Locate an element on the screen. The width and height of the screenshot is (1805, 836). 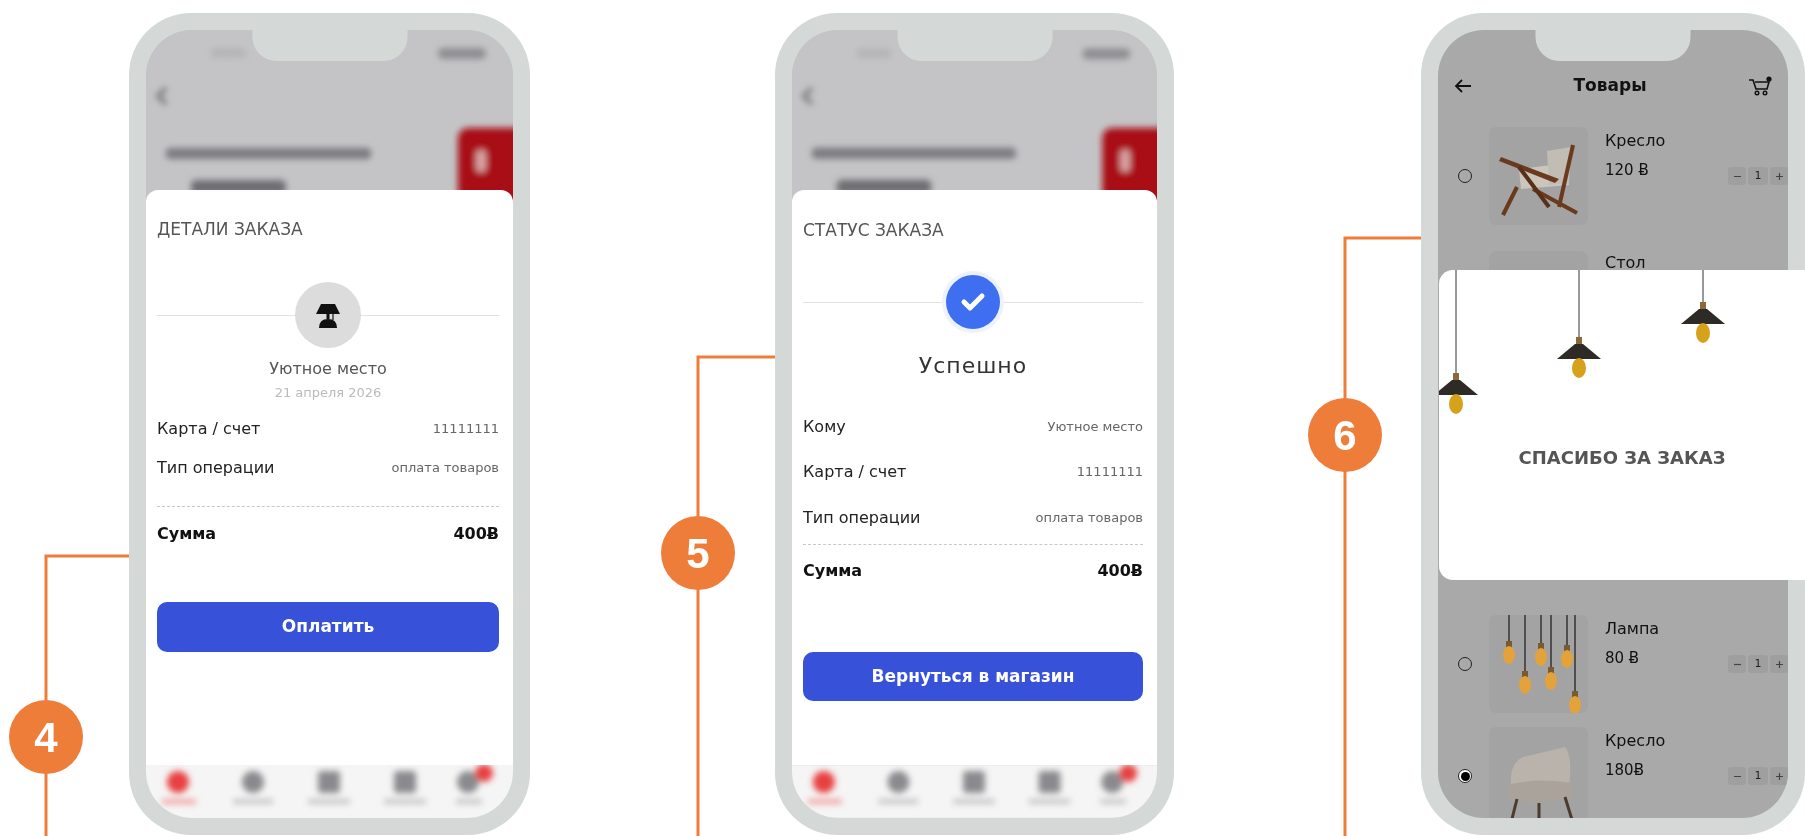
step-badge: 4 is located at coordinates (46, 737).